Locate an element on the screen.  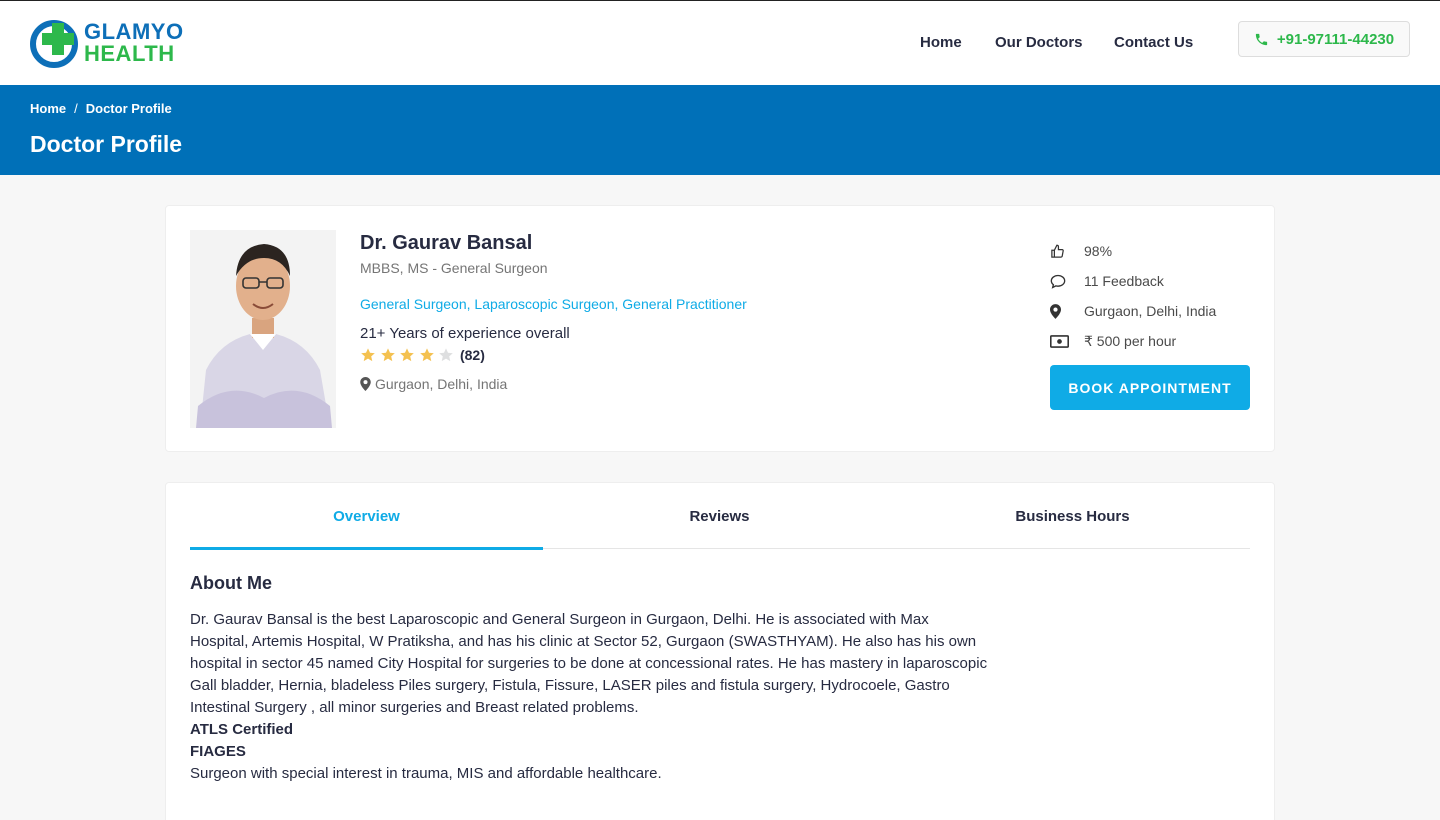
nav-contact-us-link: Contact Us is located at coordinates (1153, 42).